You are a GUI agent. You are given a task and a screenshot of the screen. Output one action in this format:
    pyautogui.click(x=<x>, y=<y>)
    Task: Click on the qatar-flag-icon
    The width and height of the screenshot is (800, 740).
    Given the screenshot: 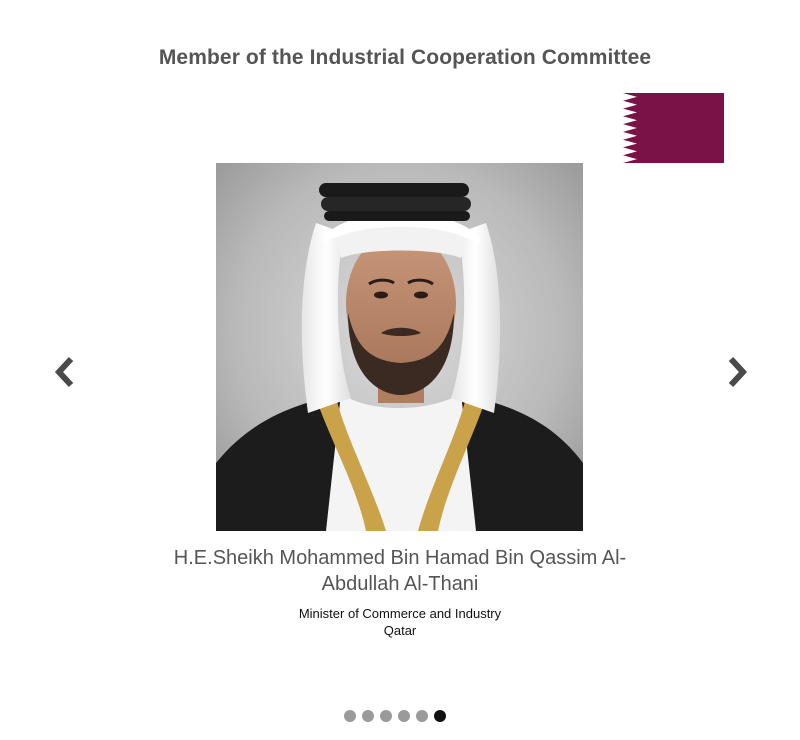 What is the action you would take?
    pyautogui.click(x=671, y=128)
    